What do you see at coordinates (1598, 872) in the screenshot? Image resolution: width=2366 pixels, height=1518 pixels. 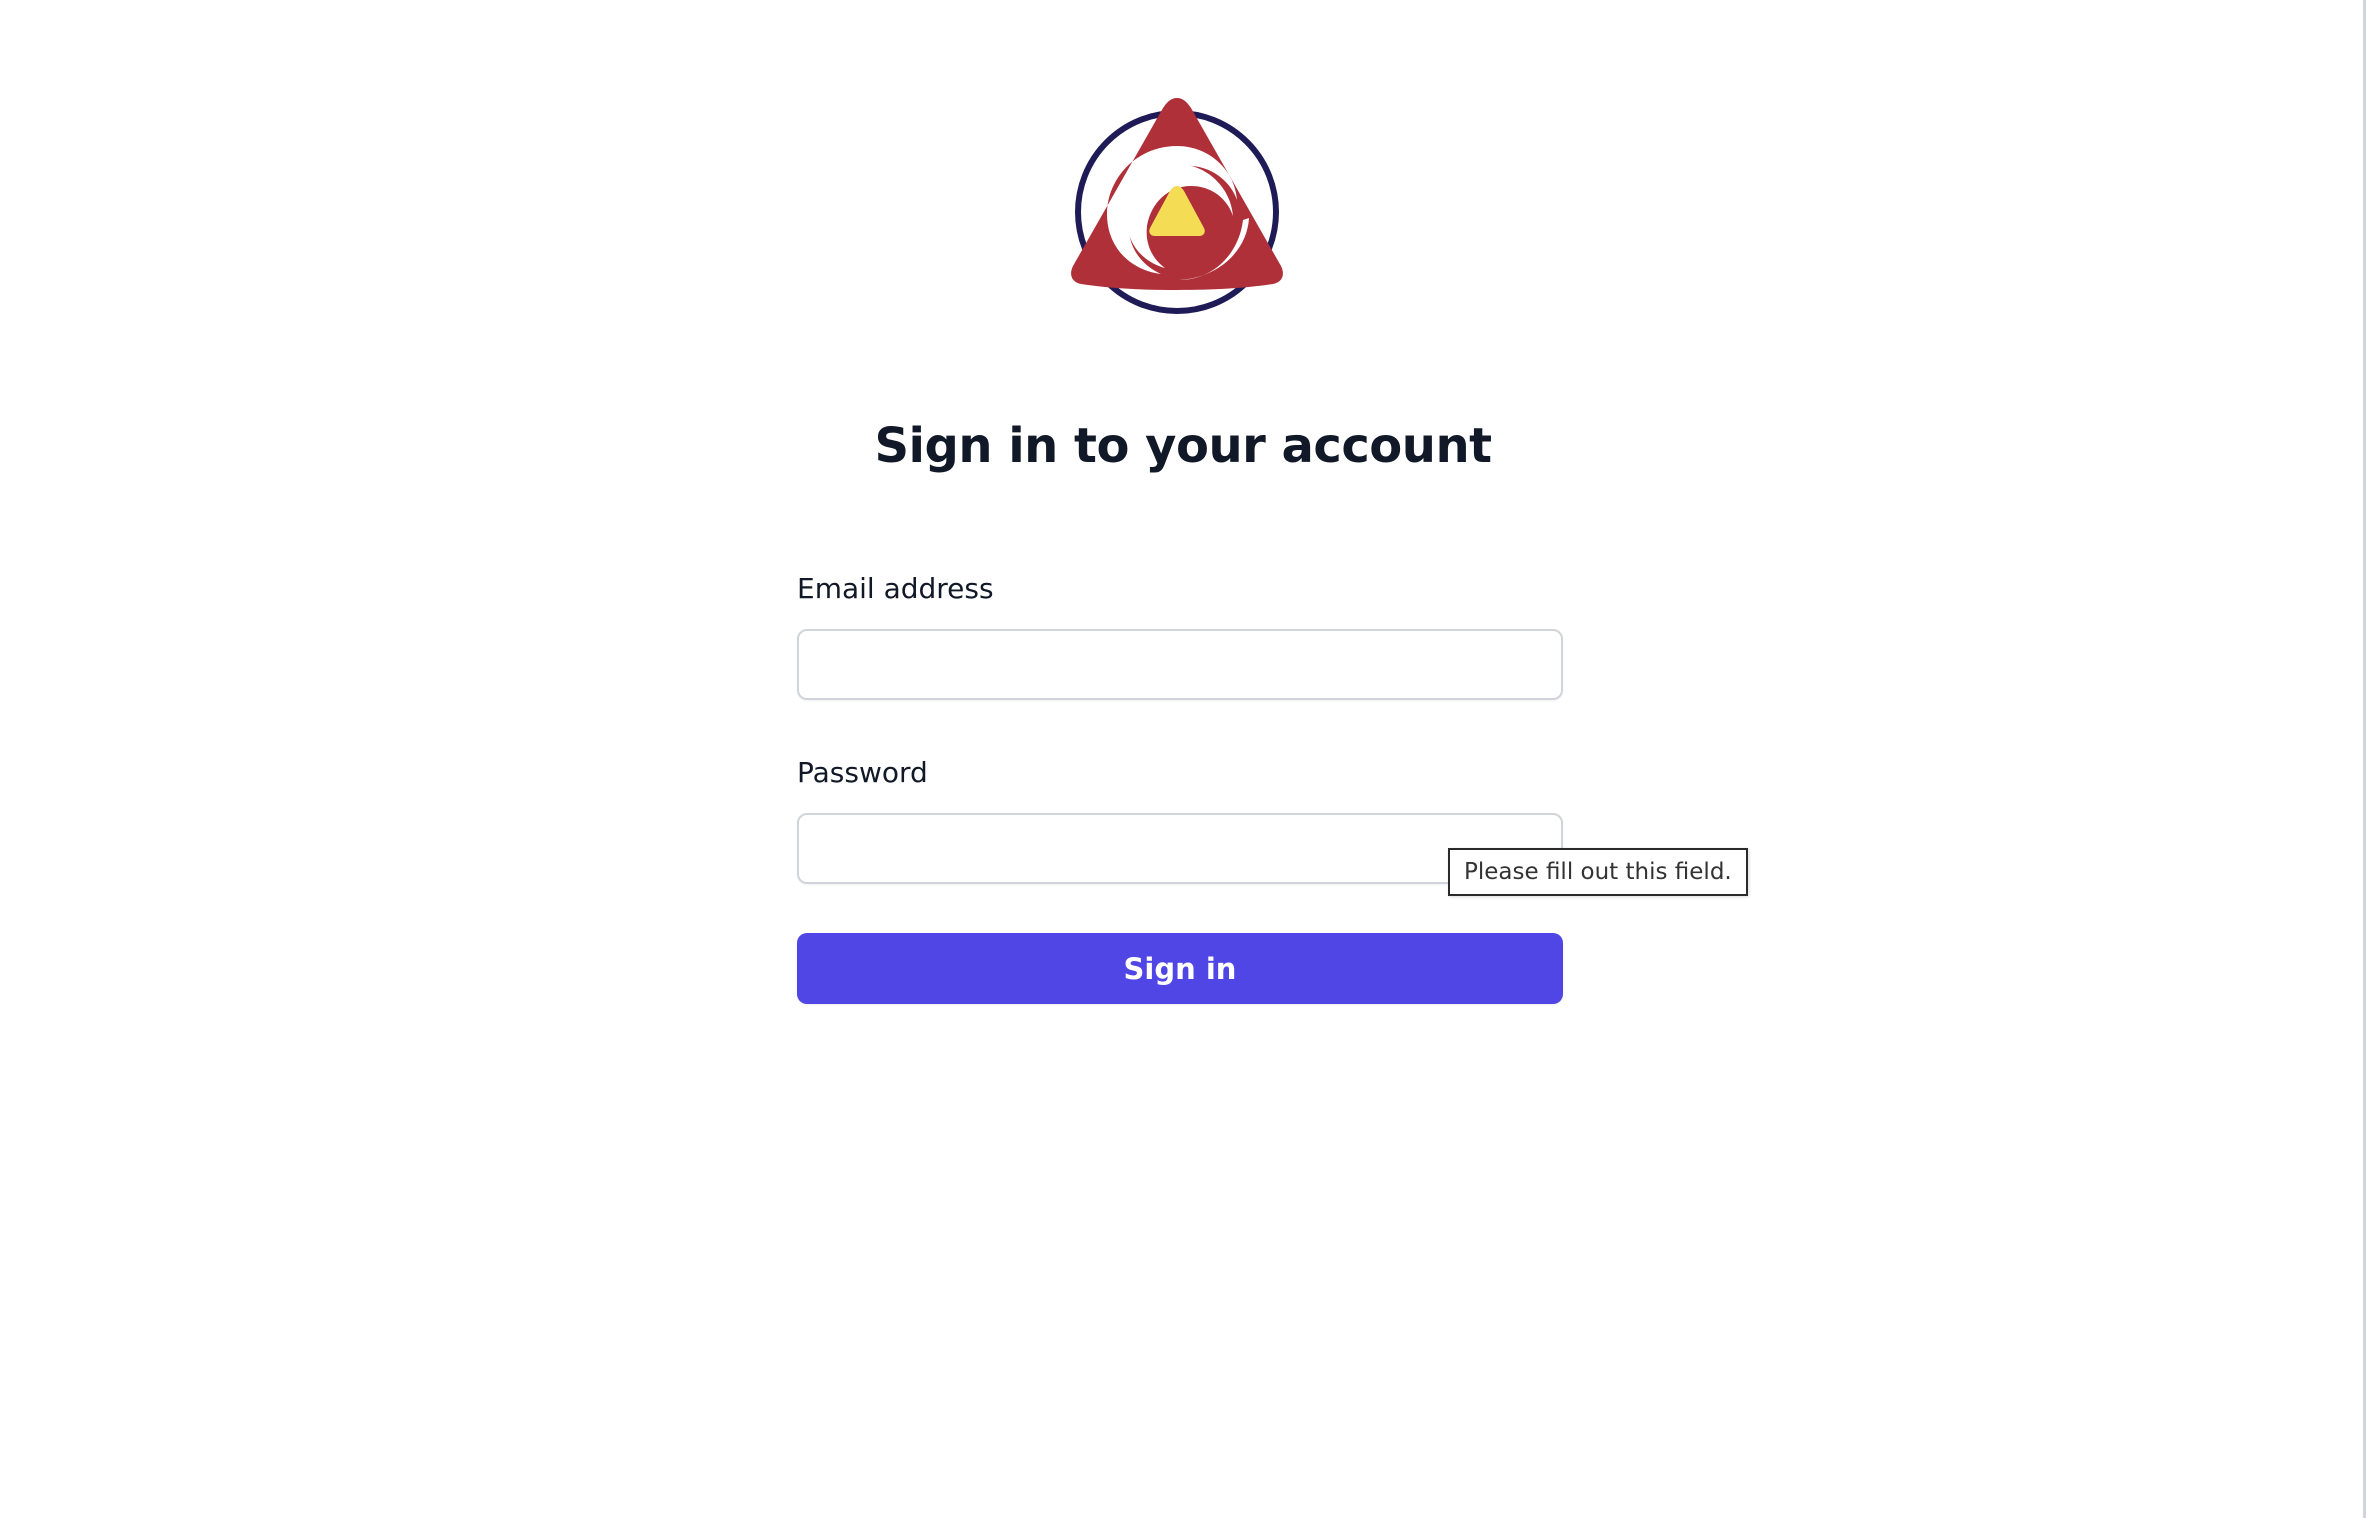 I see `validation-tooltip: Please fill out this field.` at bounding box center [1598, 872].